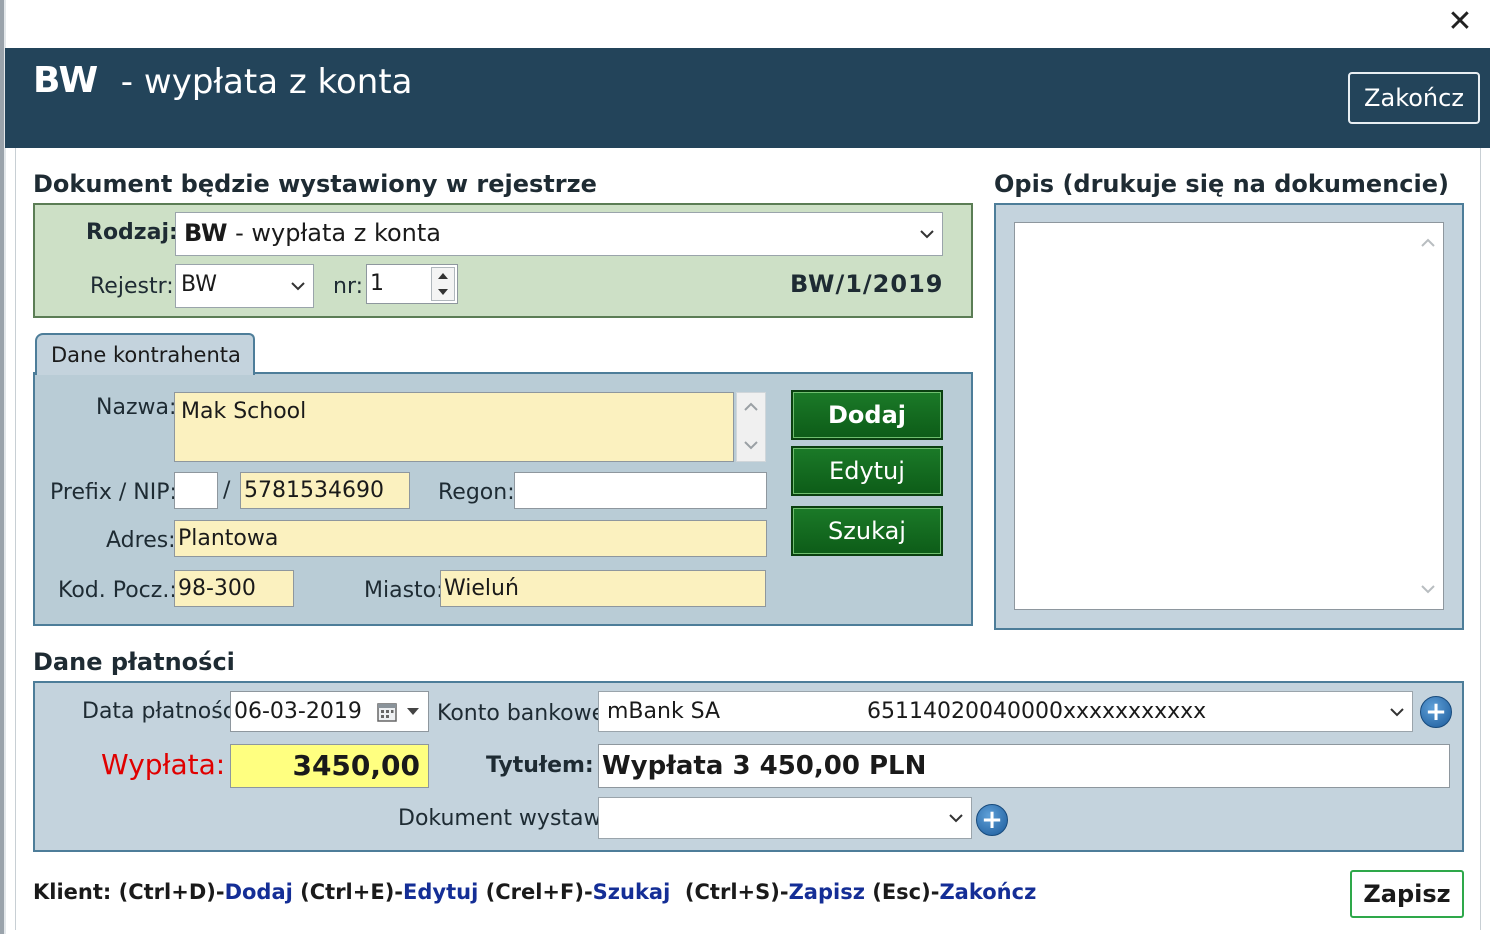  What do you see at coordinates (764, 766) in the screenshot?
I see `tytulem-value: Wypłata 3 450,00 PLN` at bounding box center [764, 766].